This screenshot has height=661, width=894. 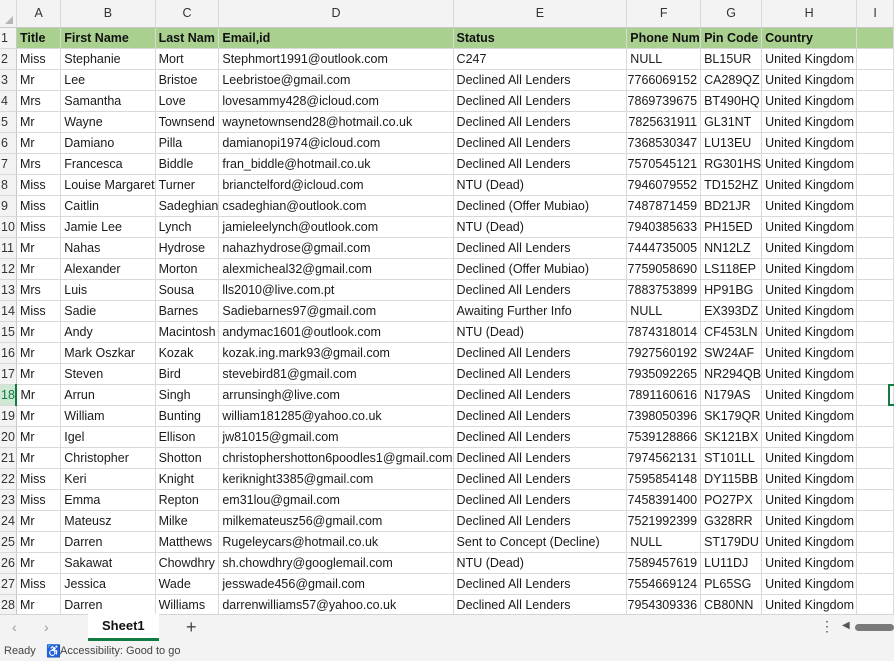 What do you see at coordinates (336, 563) in the screenshot?
I see `table-cell: sh.chowdhry@googlemail.com` at bounding box center [336, 563].